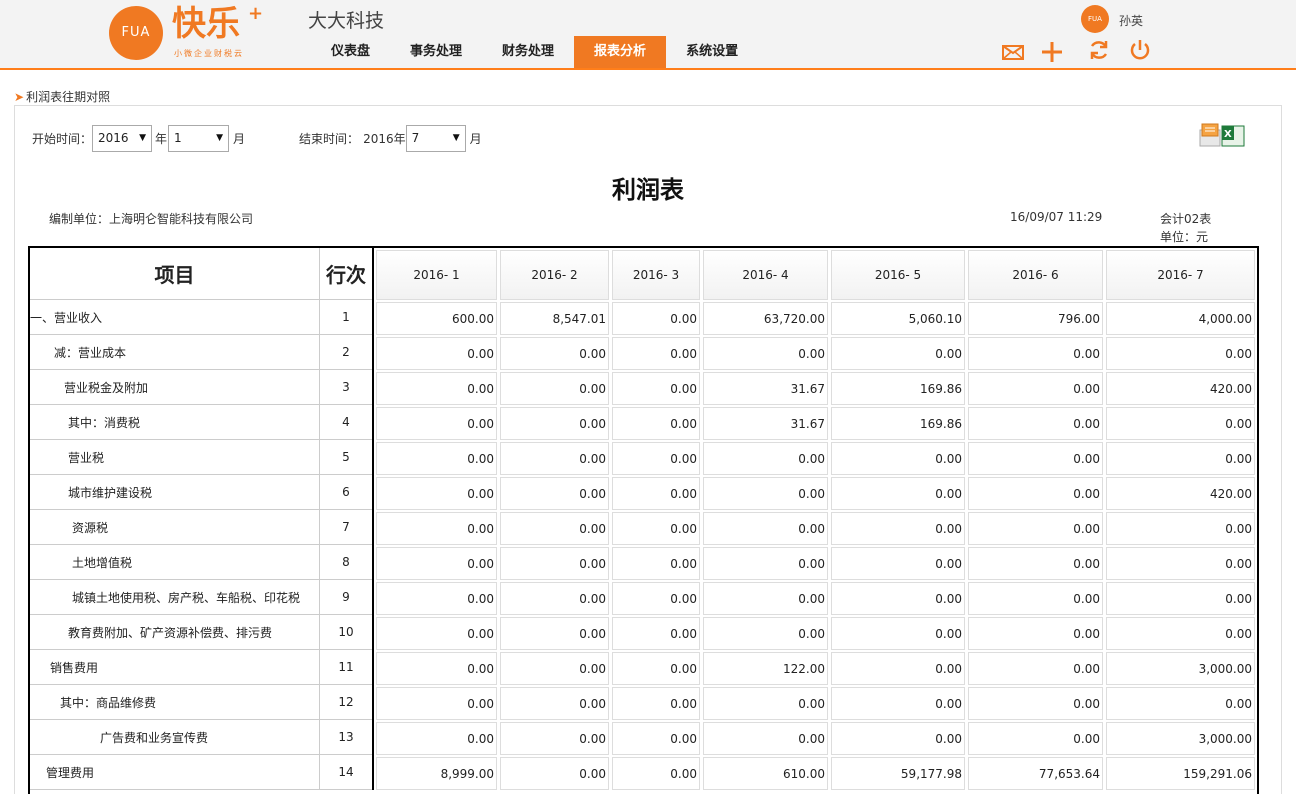 The height and width of the screenshot is (794, 1296). I want to click on row-line-number: 4, so click(346, 422).